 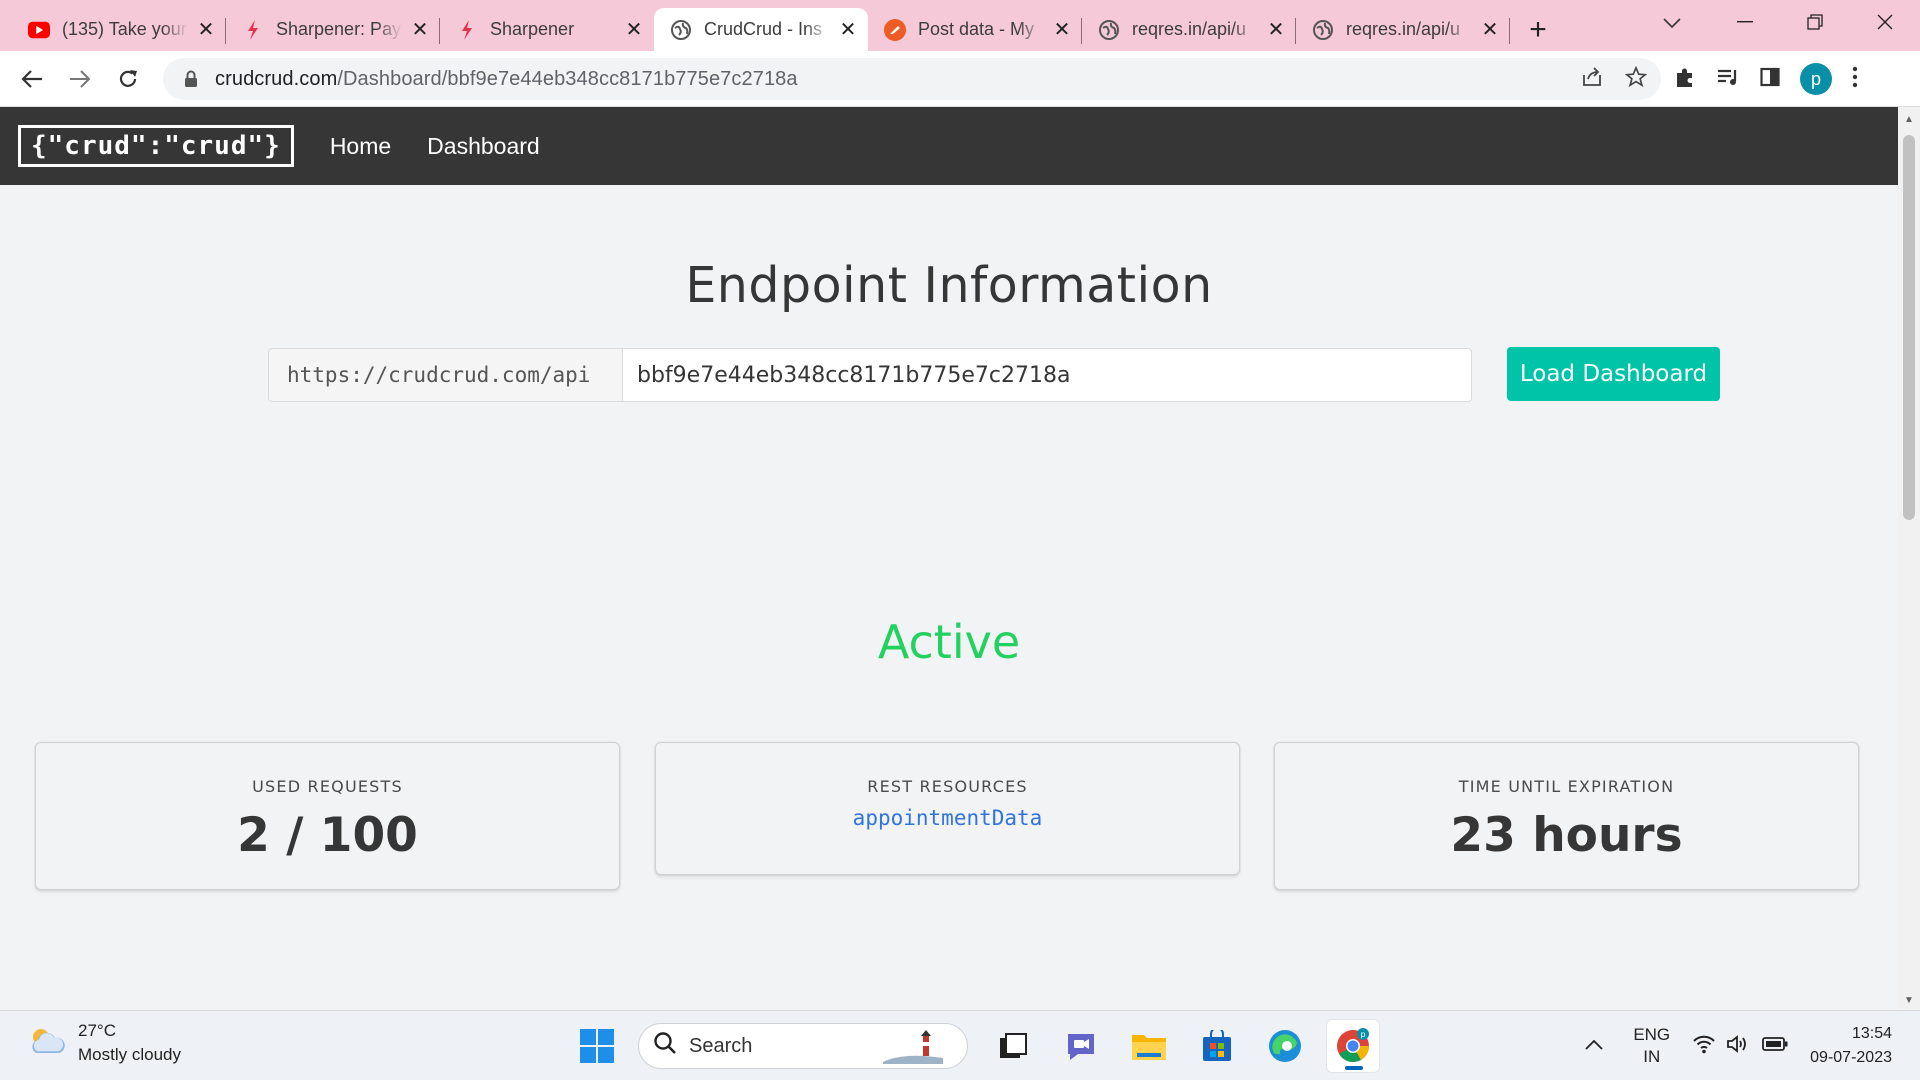 What do you see at coordinates (327, 835) in the screenshot?
I see `used-requests-value: 2 / 100` at bounding box center [327, 835].